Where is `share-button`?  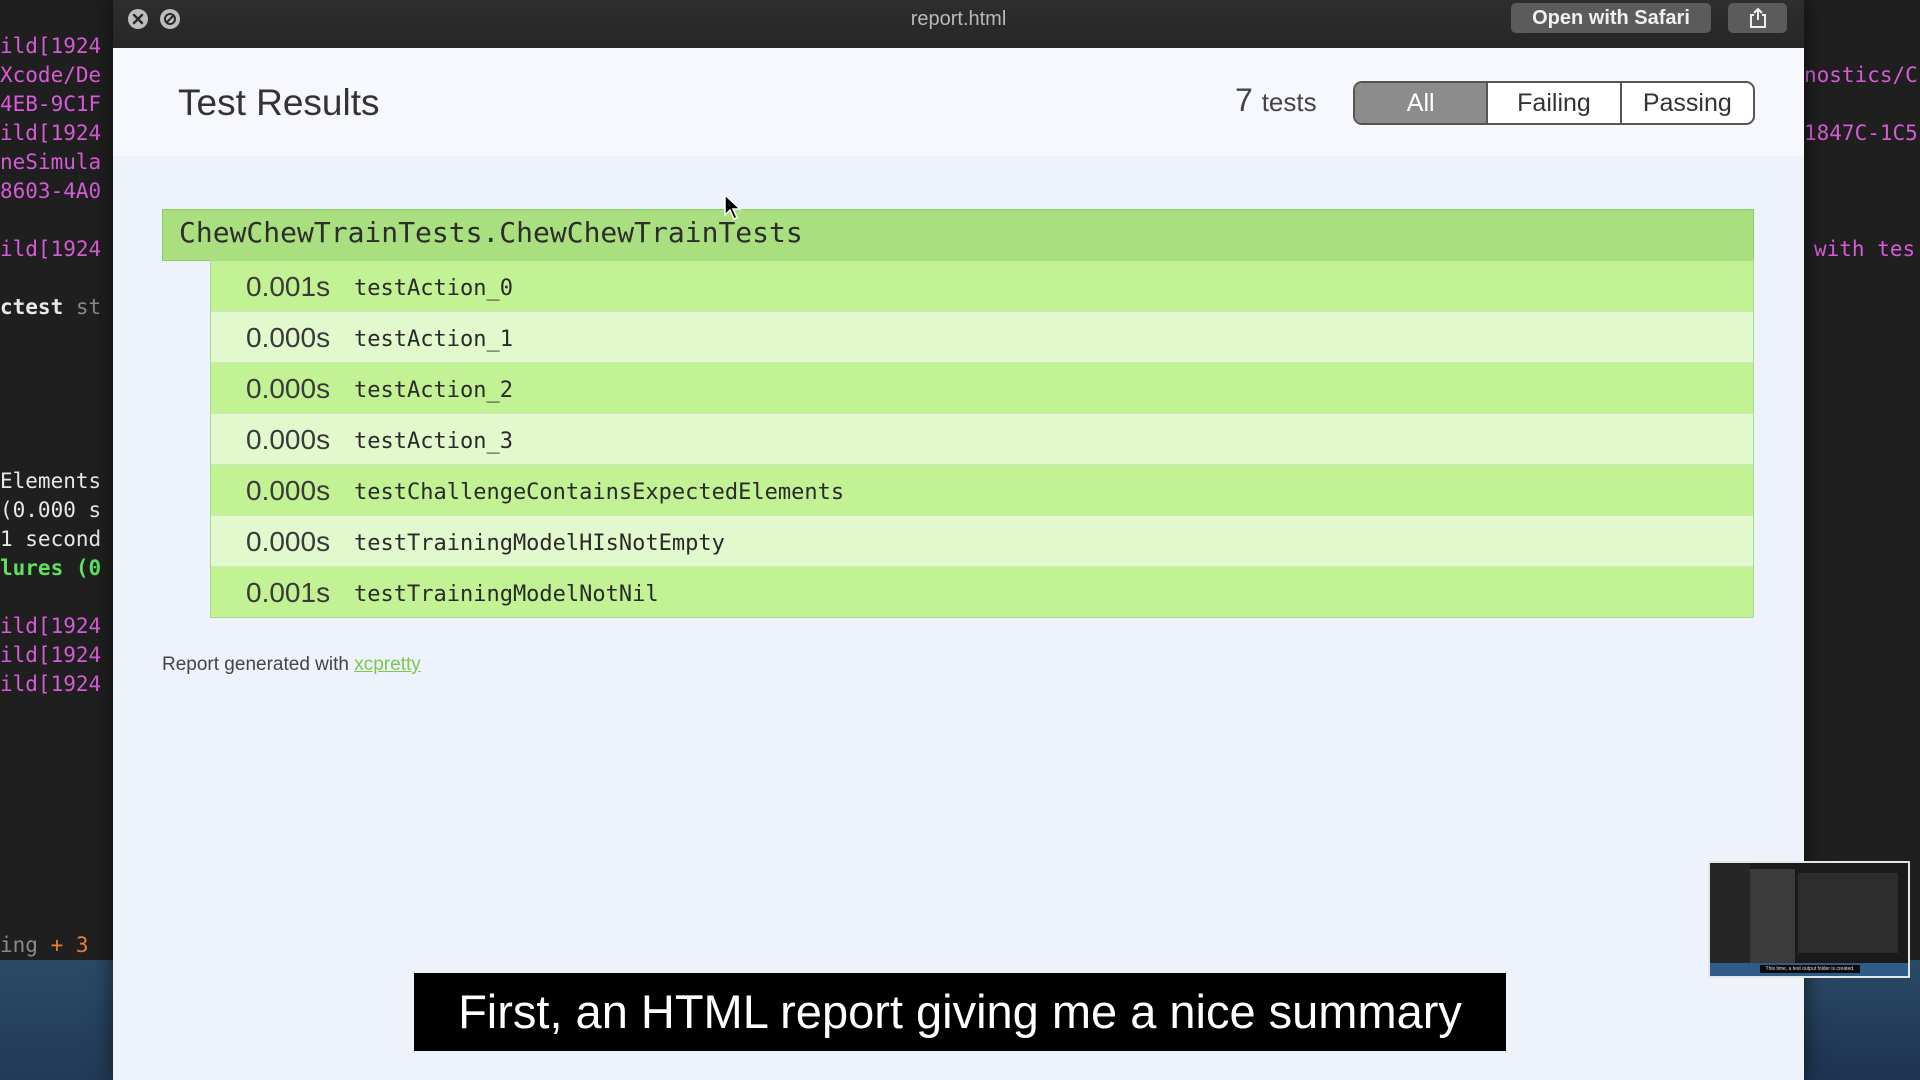 share-button is located at coordinates (1757, 18).